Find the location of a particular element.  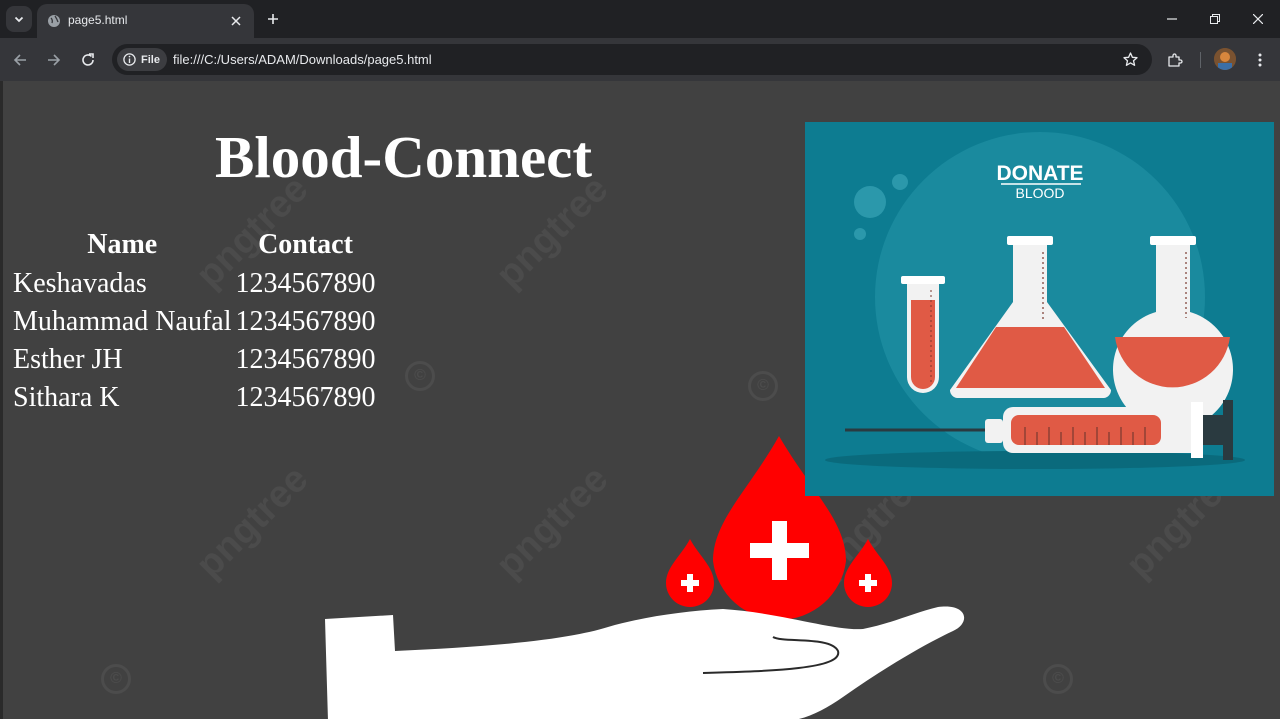

poster-heading: DONATE is located at coordinates (1039, 173).